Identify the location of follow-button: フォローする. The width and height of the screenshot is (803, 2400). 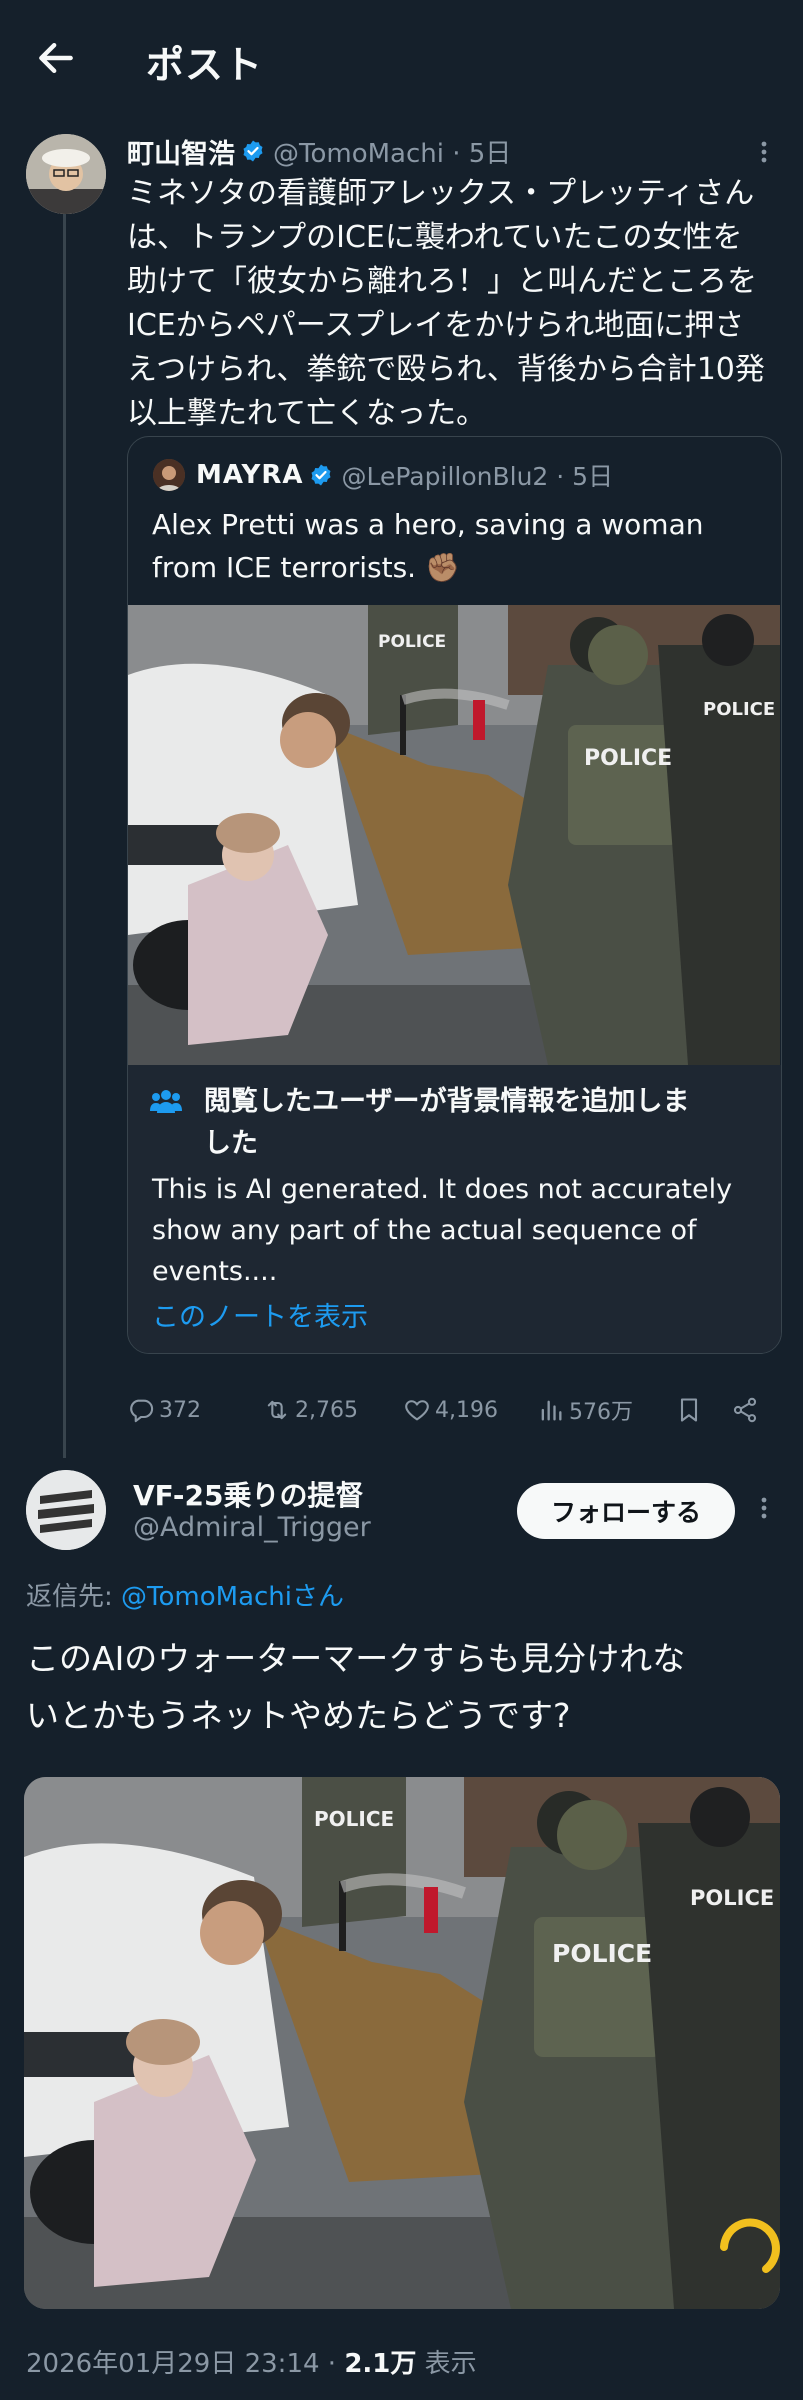
(626, 1511).